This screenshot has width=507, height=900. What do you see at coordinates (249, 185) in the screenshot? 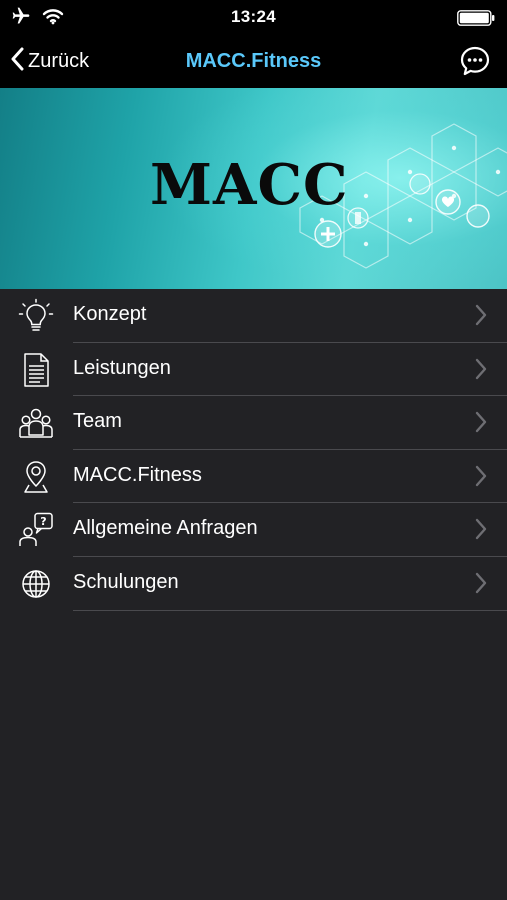
I see `banner-wordmark: MACC` at bounding box center [249, 185].